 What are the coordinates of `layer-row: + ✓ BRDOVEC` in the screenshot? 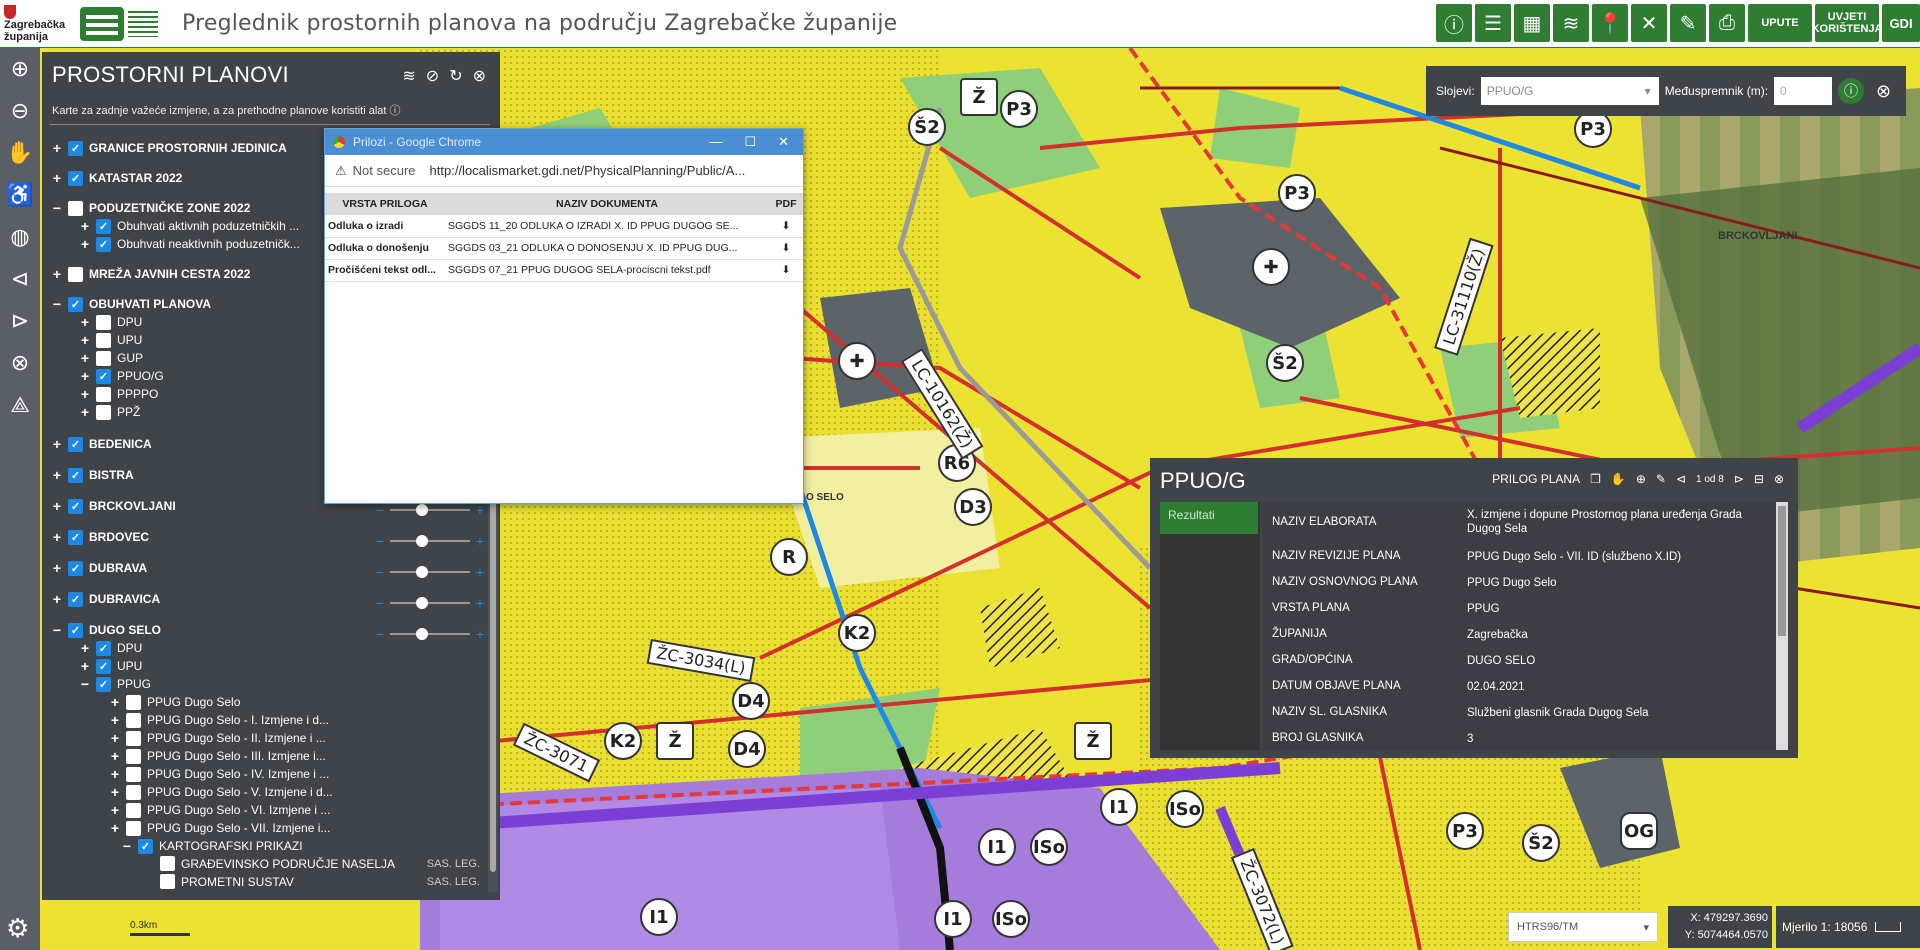 It's located at (99, 537).